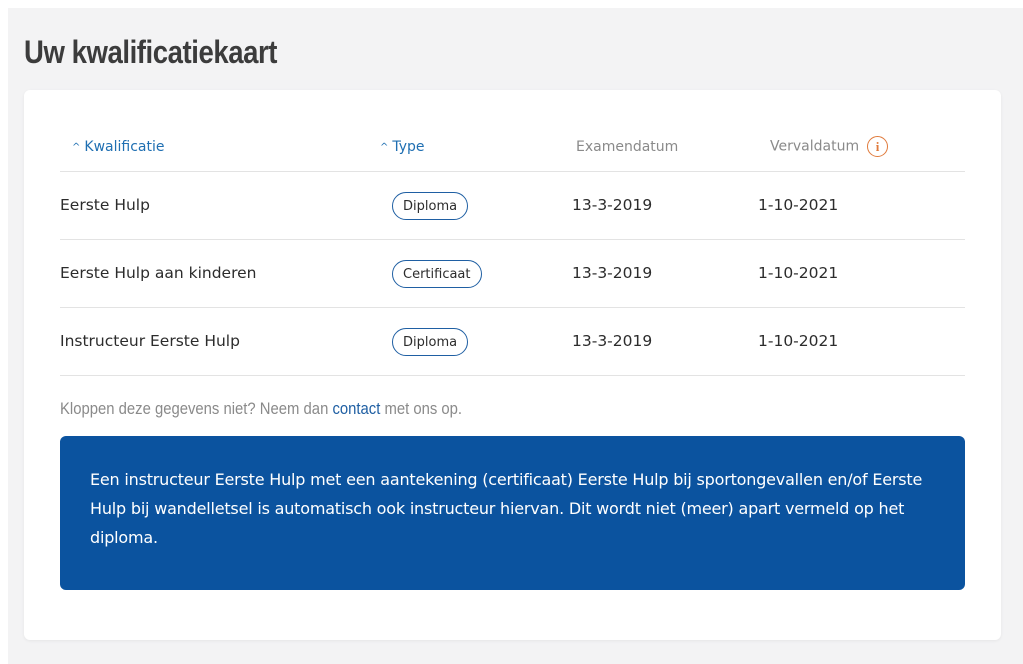 The width and height of the screenshot is (1023, 664). What do you see at coordinates (815, 146) in the screenshot?
I see `header-expiry-label: Vervaldatum` at bounding box center [815, 146].